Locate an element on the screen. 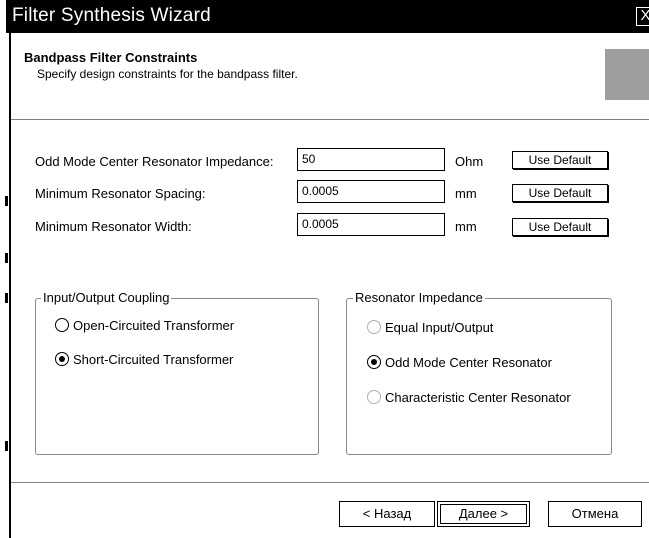 The image size is (649, 538). open-circuited-label: Open-Circuited Transformer is located at coordinates (153, 325).